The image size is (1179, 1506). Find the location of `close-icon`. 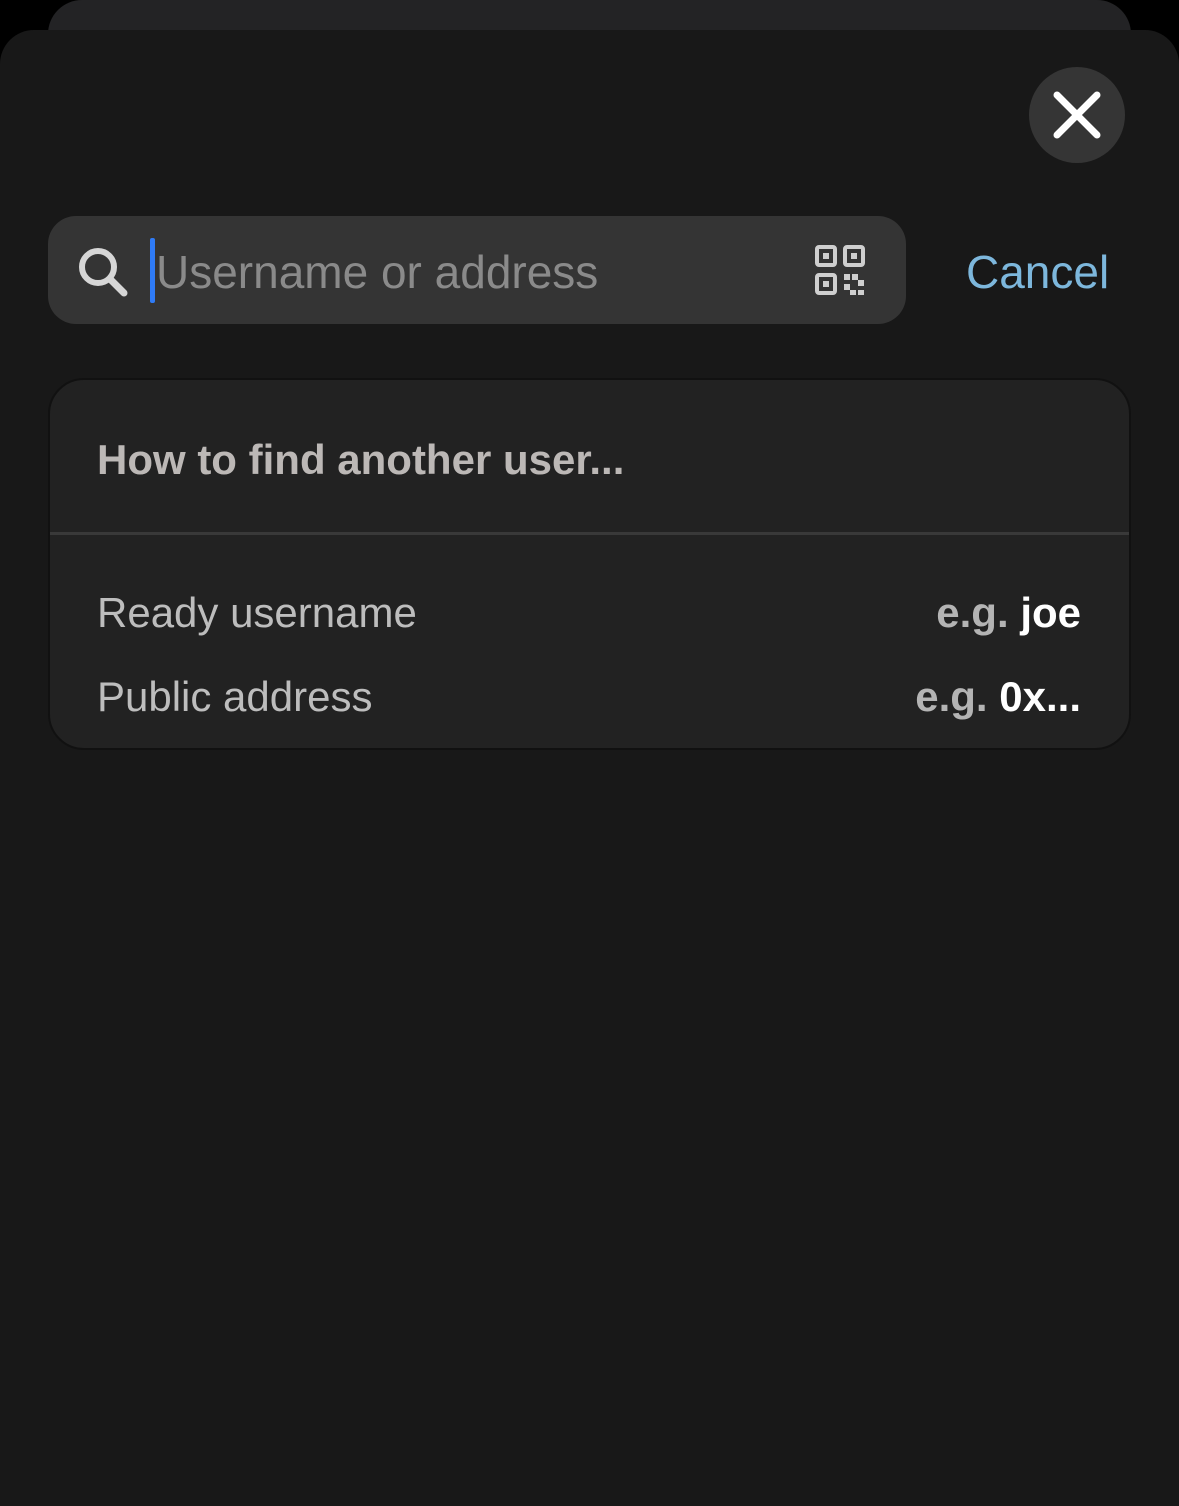

close-icon is located at coordinates (1077, 115).